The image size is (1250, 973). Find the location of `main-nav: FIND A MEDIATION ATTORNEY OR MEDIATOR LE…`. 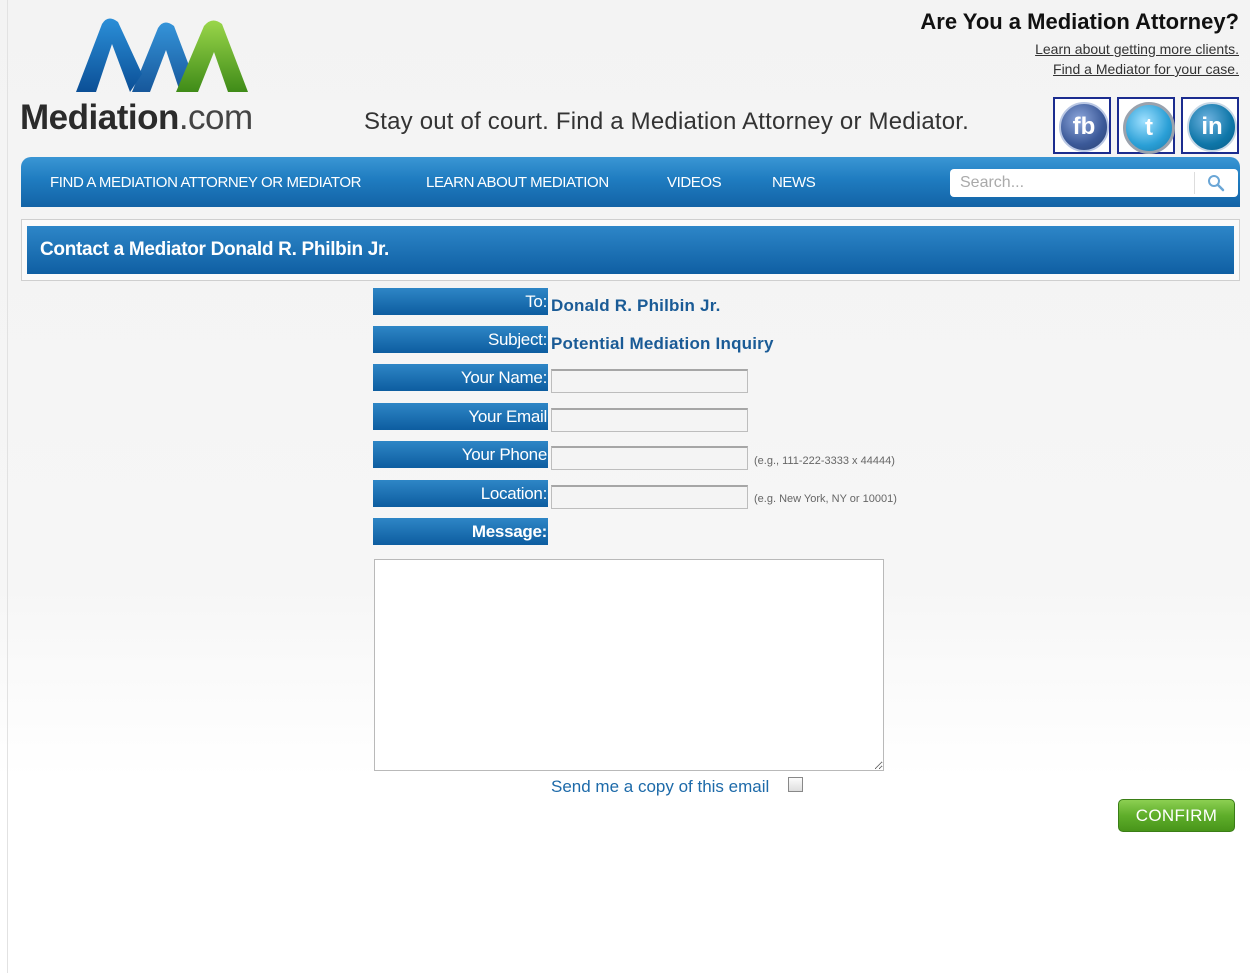

main-nav: FIND A MEDIATION ATTORNEY OR MEDIATOR LE… is located at coordinates (630, 182).